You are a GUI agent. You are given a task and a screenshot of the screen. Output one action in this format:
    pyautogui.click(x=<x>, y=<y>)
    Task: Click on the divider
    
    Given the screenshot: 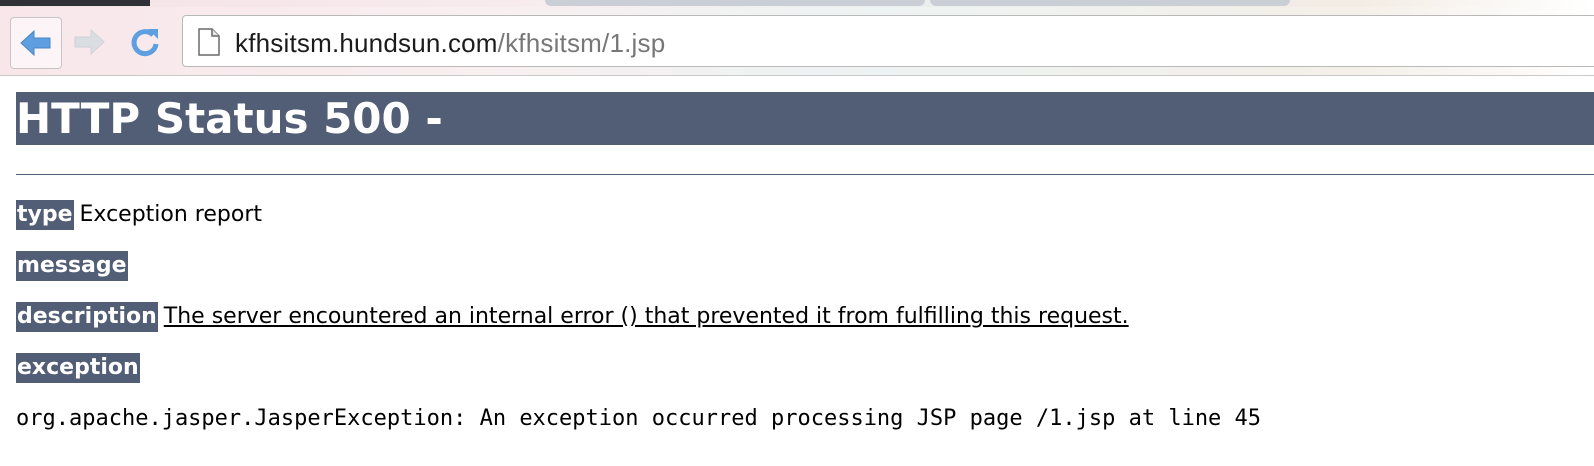 What is the action you would take?
    pyautogui.click(x=805, y=174)
    